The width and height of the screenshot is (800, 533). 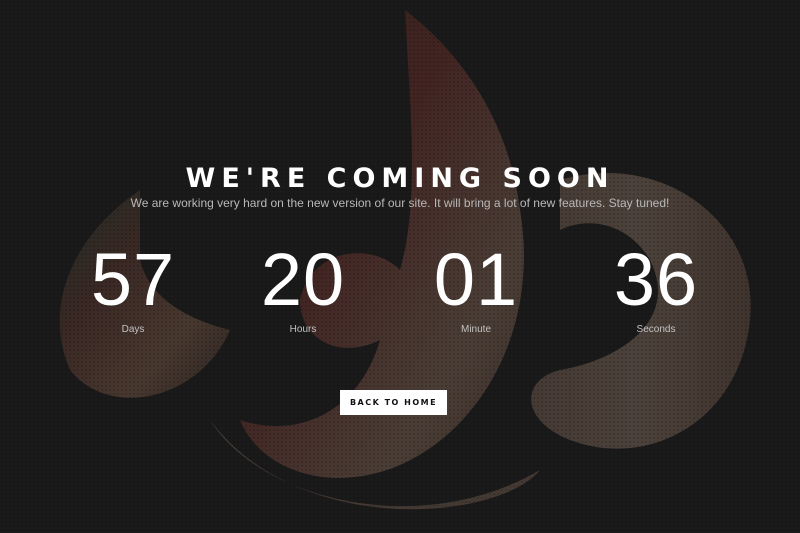 What do you see at coordinates (133, 329) in the screenshot?
I see `countdown-days-label: Days` at bounding box center [133, 329].